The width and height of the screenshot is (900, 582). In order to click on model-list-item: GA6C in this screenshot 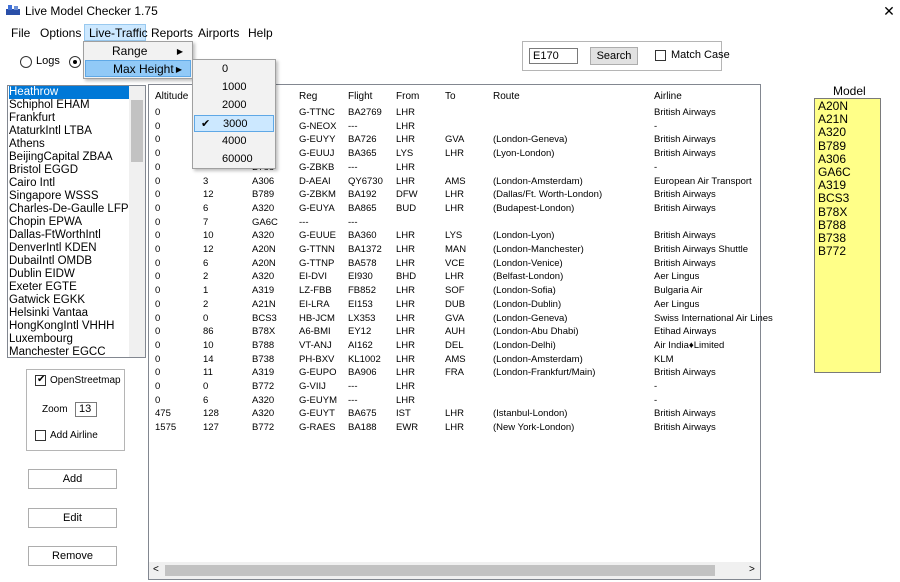, I will do `click(834, 172)`.